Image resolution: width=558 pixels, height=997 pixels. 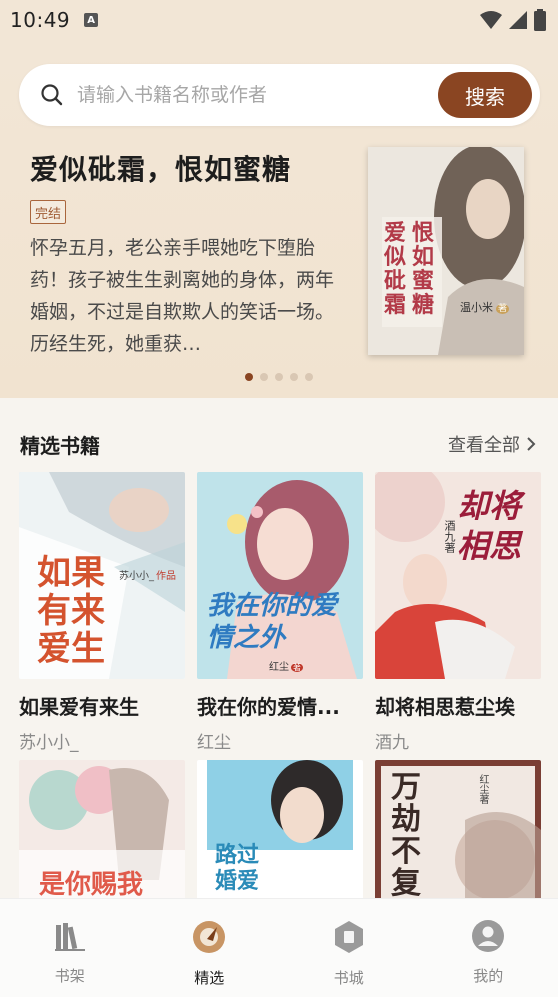 I want to click on signal-icon, so click(x=518, y=20).